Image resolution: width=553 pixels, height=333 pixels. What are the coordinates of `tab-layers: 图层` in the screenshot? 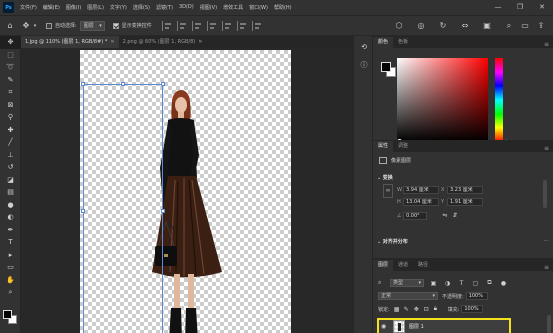 It's located at (383, 265).